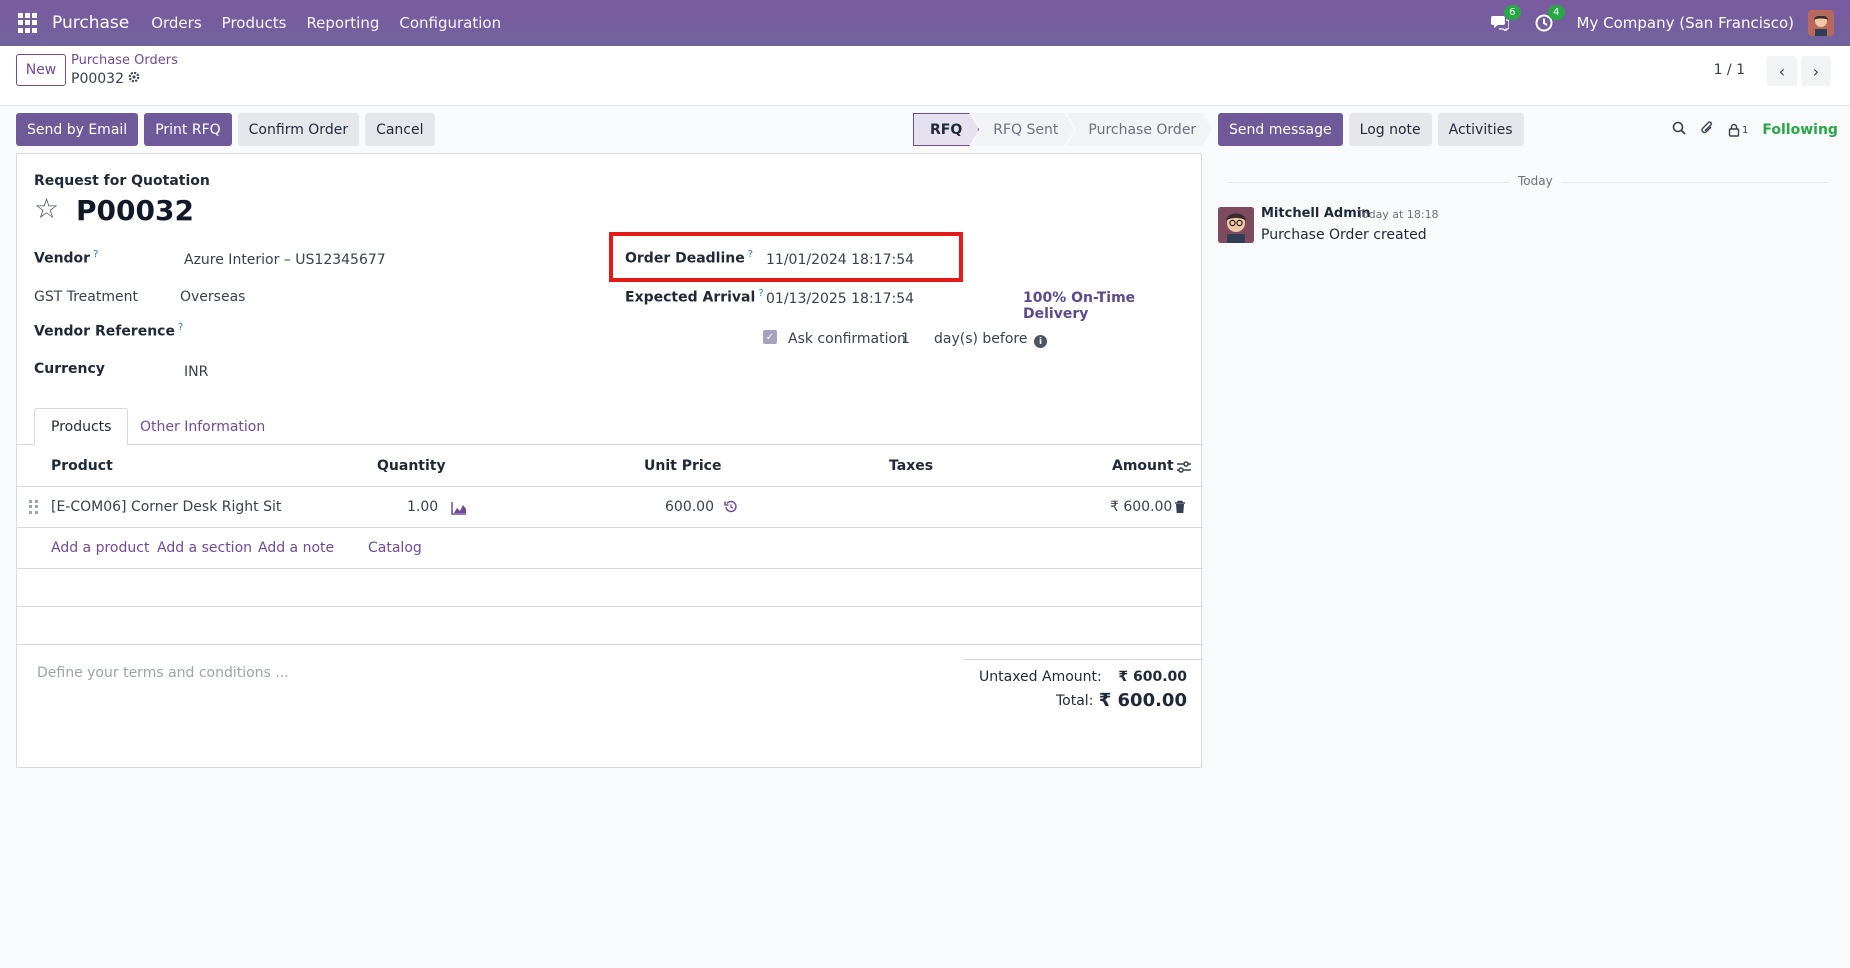  I want to click on pager-value: 1 / 1, so click(1729, 70).